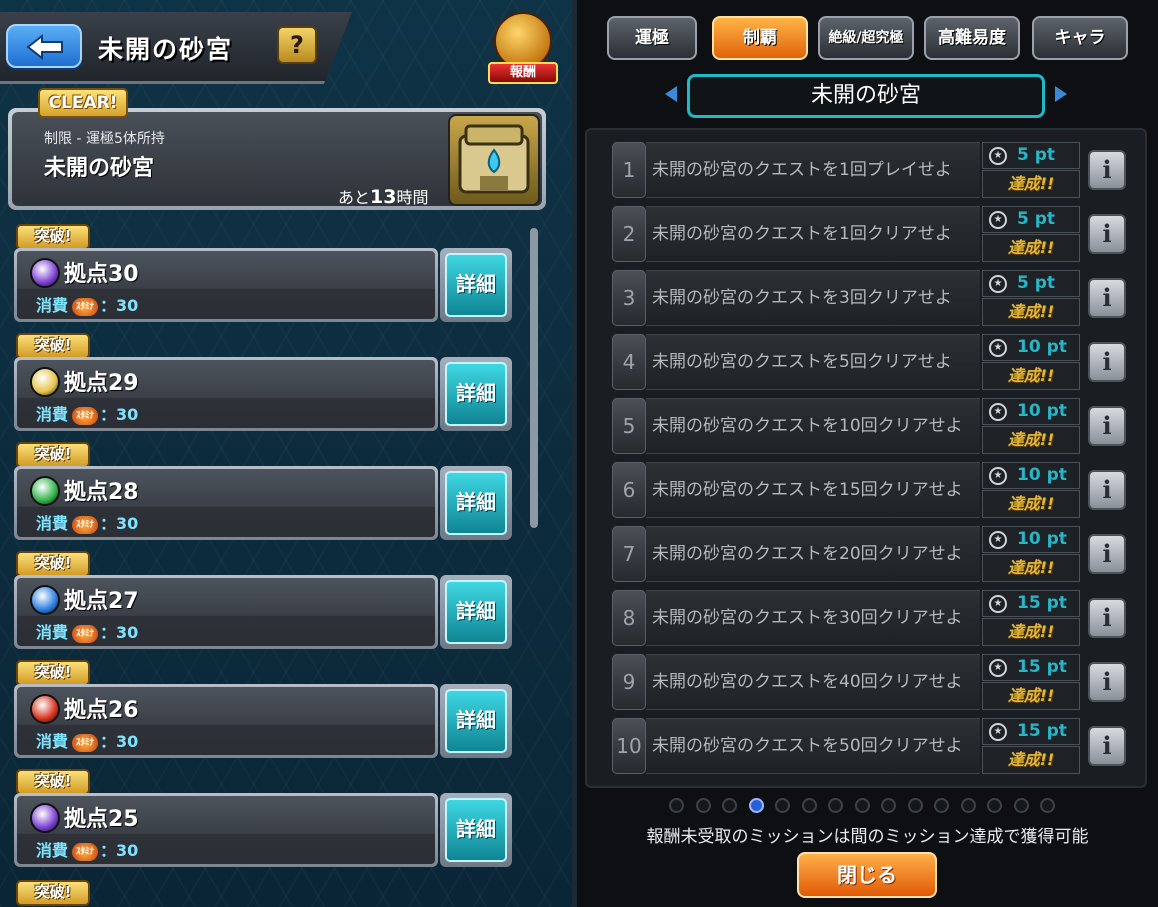 The width and height of the screenshot is (1158, 907). I want to click on stage-row: 突破! 拠点25 消費 ｽﾀﾐﾅ ：30 詳細, so click(263, 818).